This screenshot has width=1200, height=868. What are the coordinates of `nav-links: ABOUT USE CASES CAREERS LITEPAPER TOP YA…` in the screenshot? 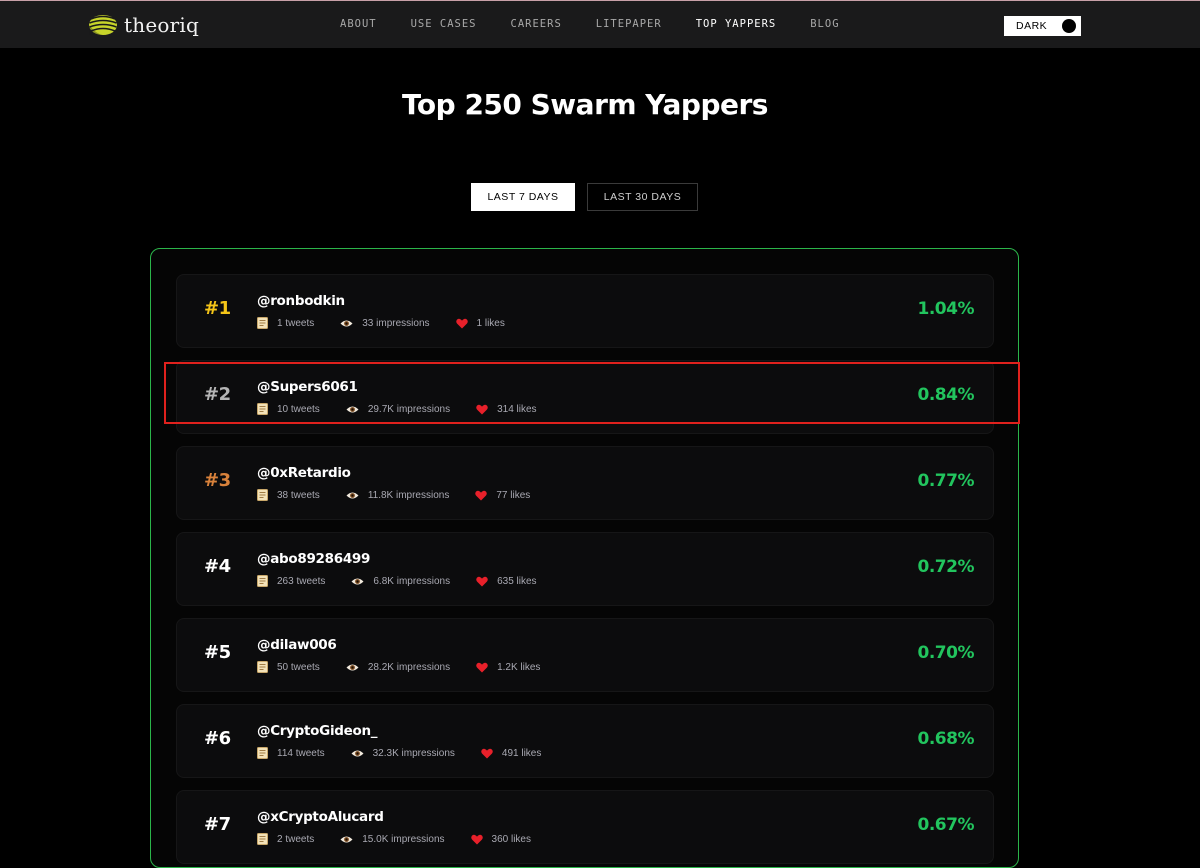 It's located at (607, 25).